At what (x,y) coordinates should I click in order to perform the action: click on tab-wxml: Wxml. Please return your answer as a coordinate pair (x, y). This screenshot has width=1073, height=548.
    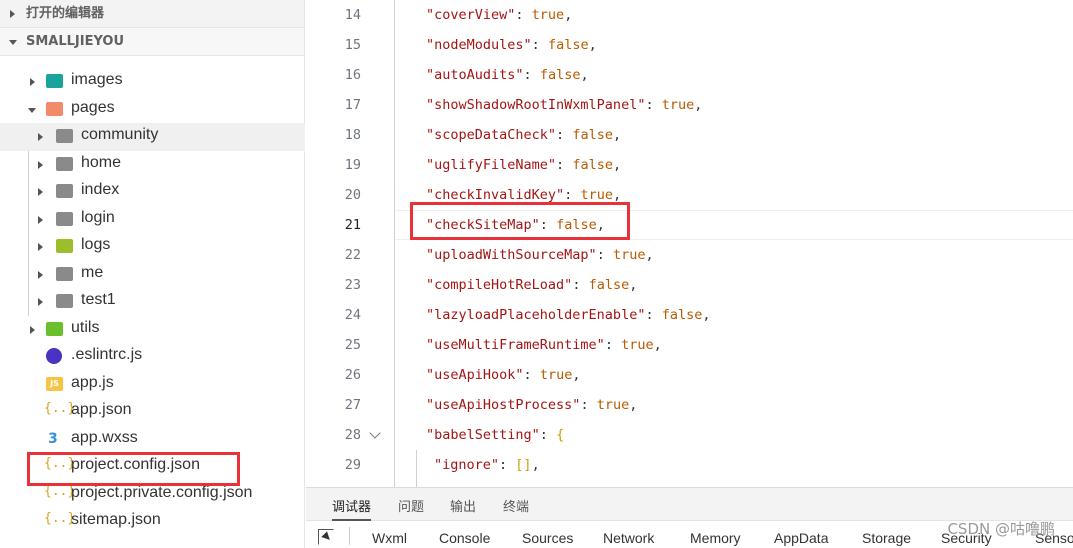
    Looking at the image, I should click on (389, 538).